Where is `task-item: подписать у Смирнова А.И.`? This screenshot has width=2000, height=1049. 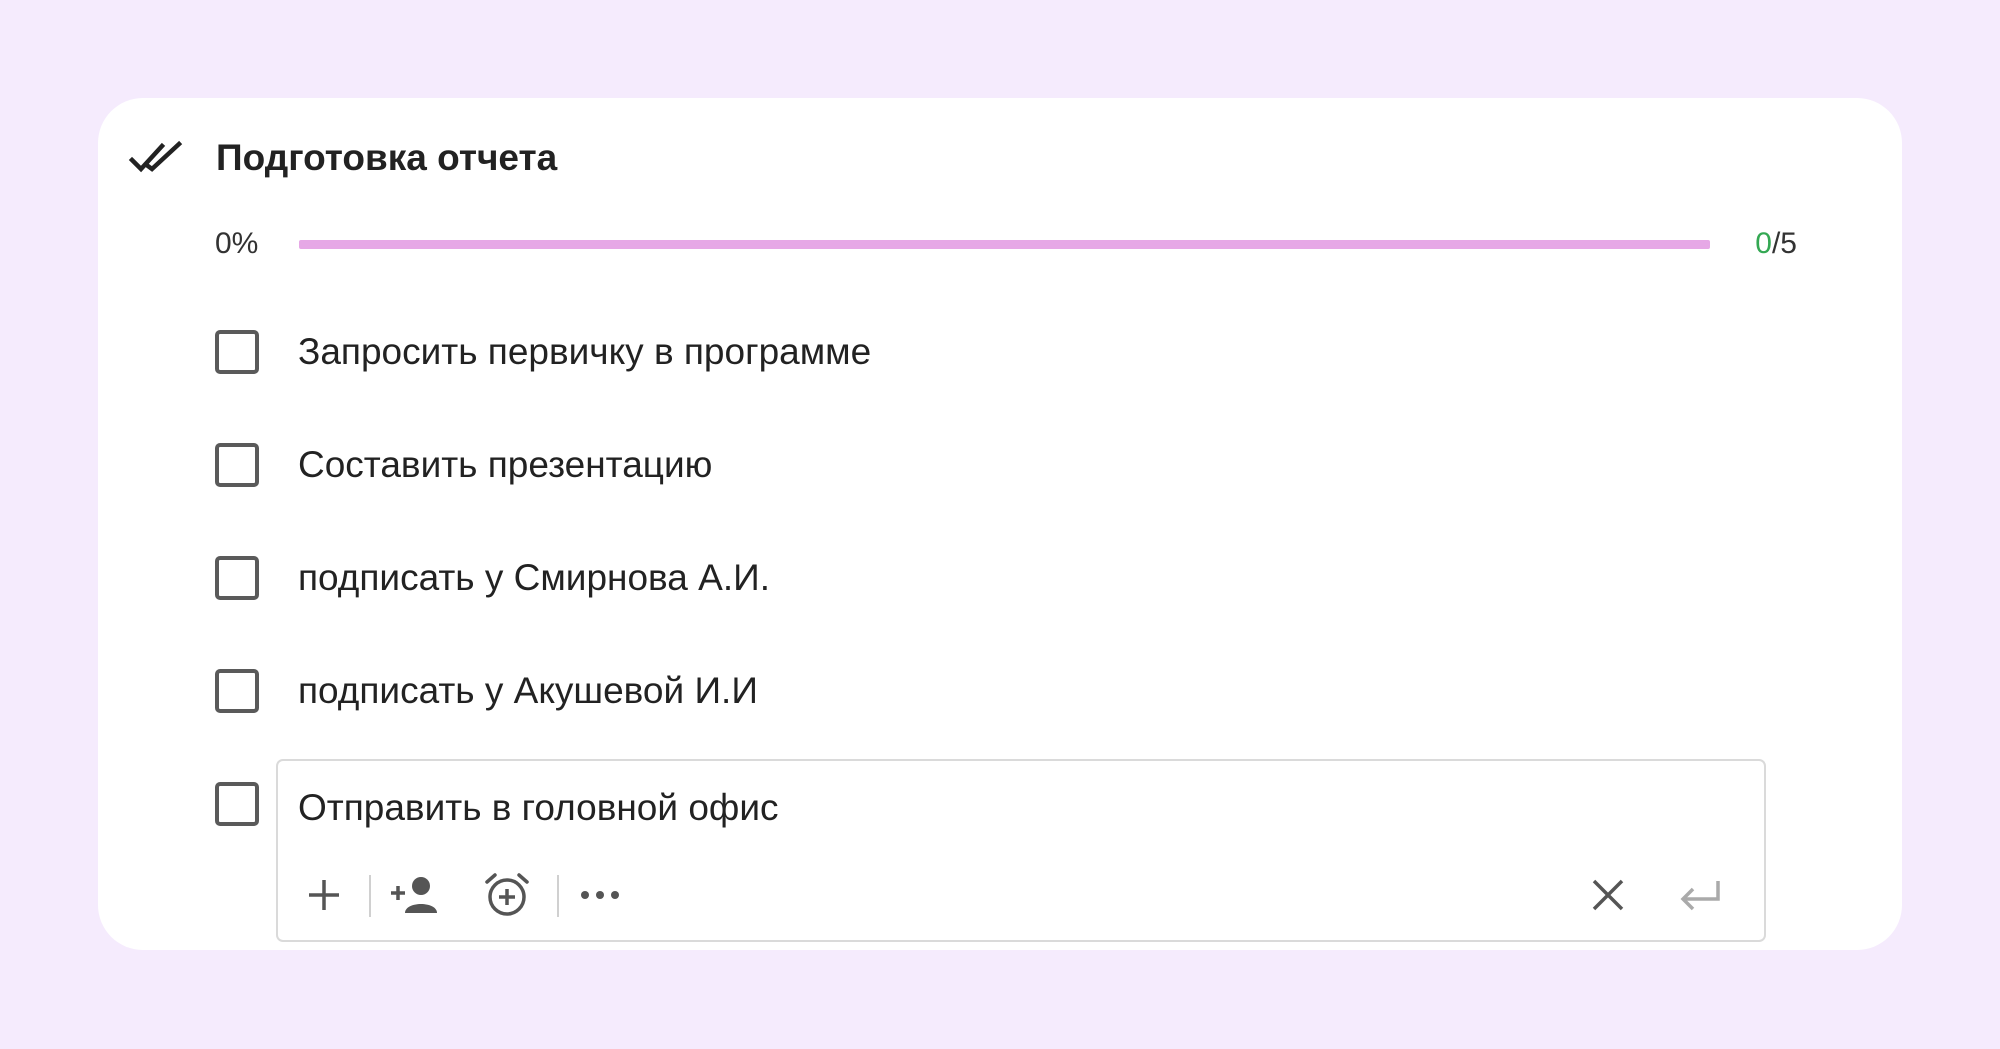
task-item: подписать у Смирнова А.И. is located at coordinates (492, 578).